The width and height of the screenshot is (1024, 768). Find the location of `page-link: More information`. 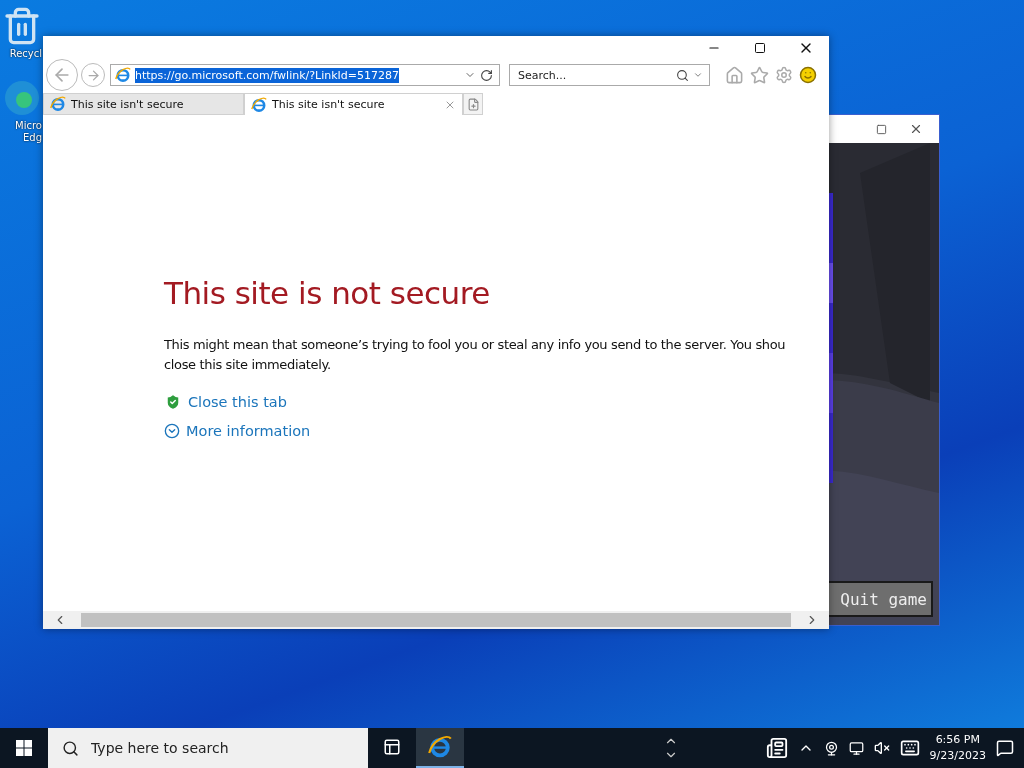

page-link: More information is located at coordinates (237, 431).